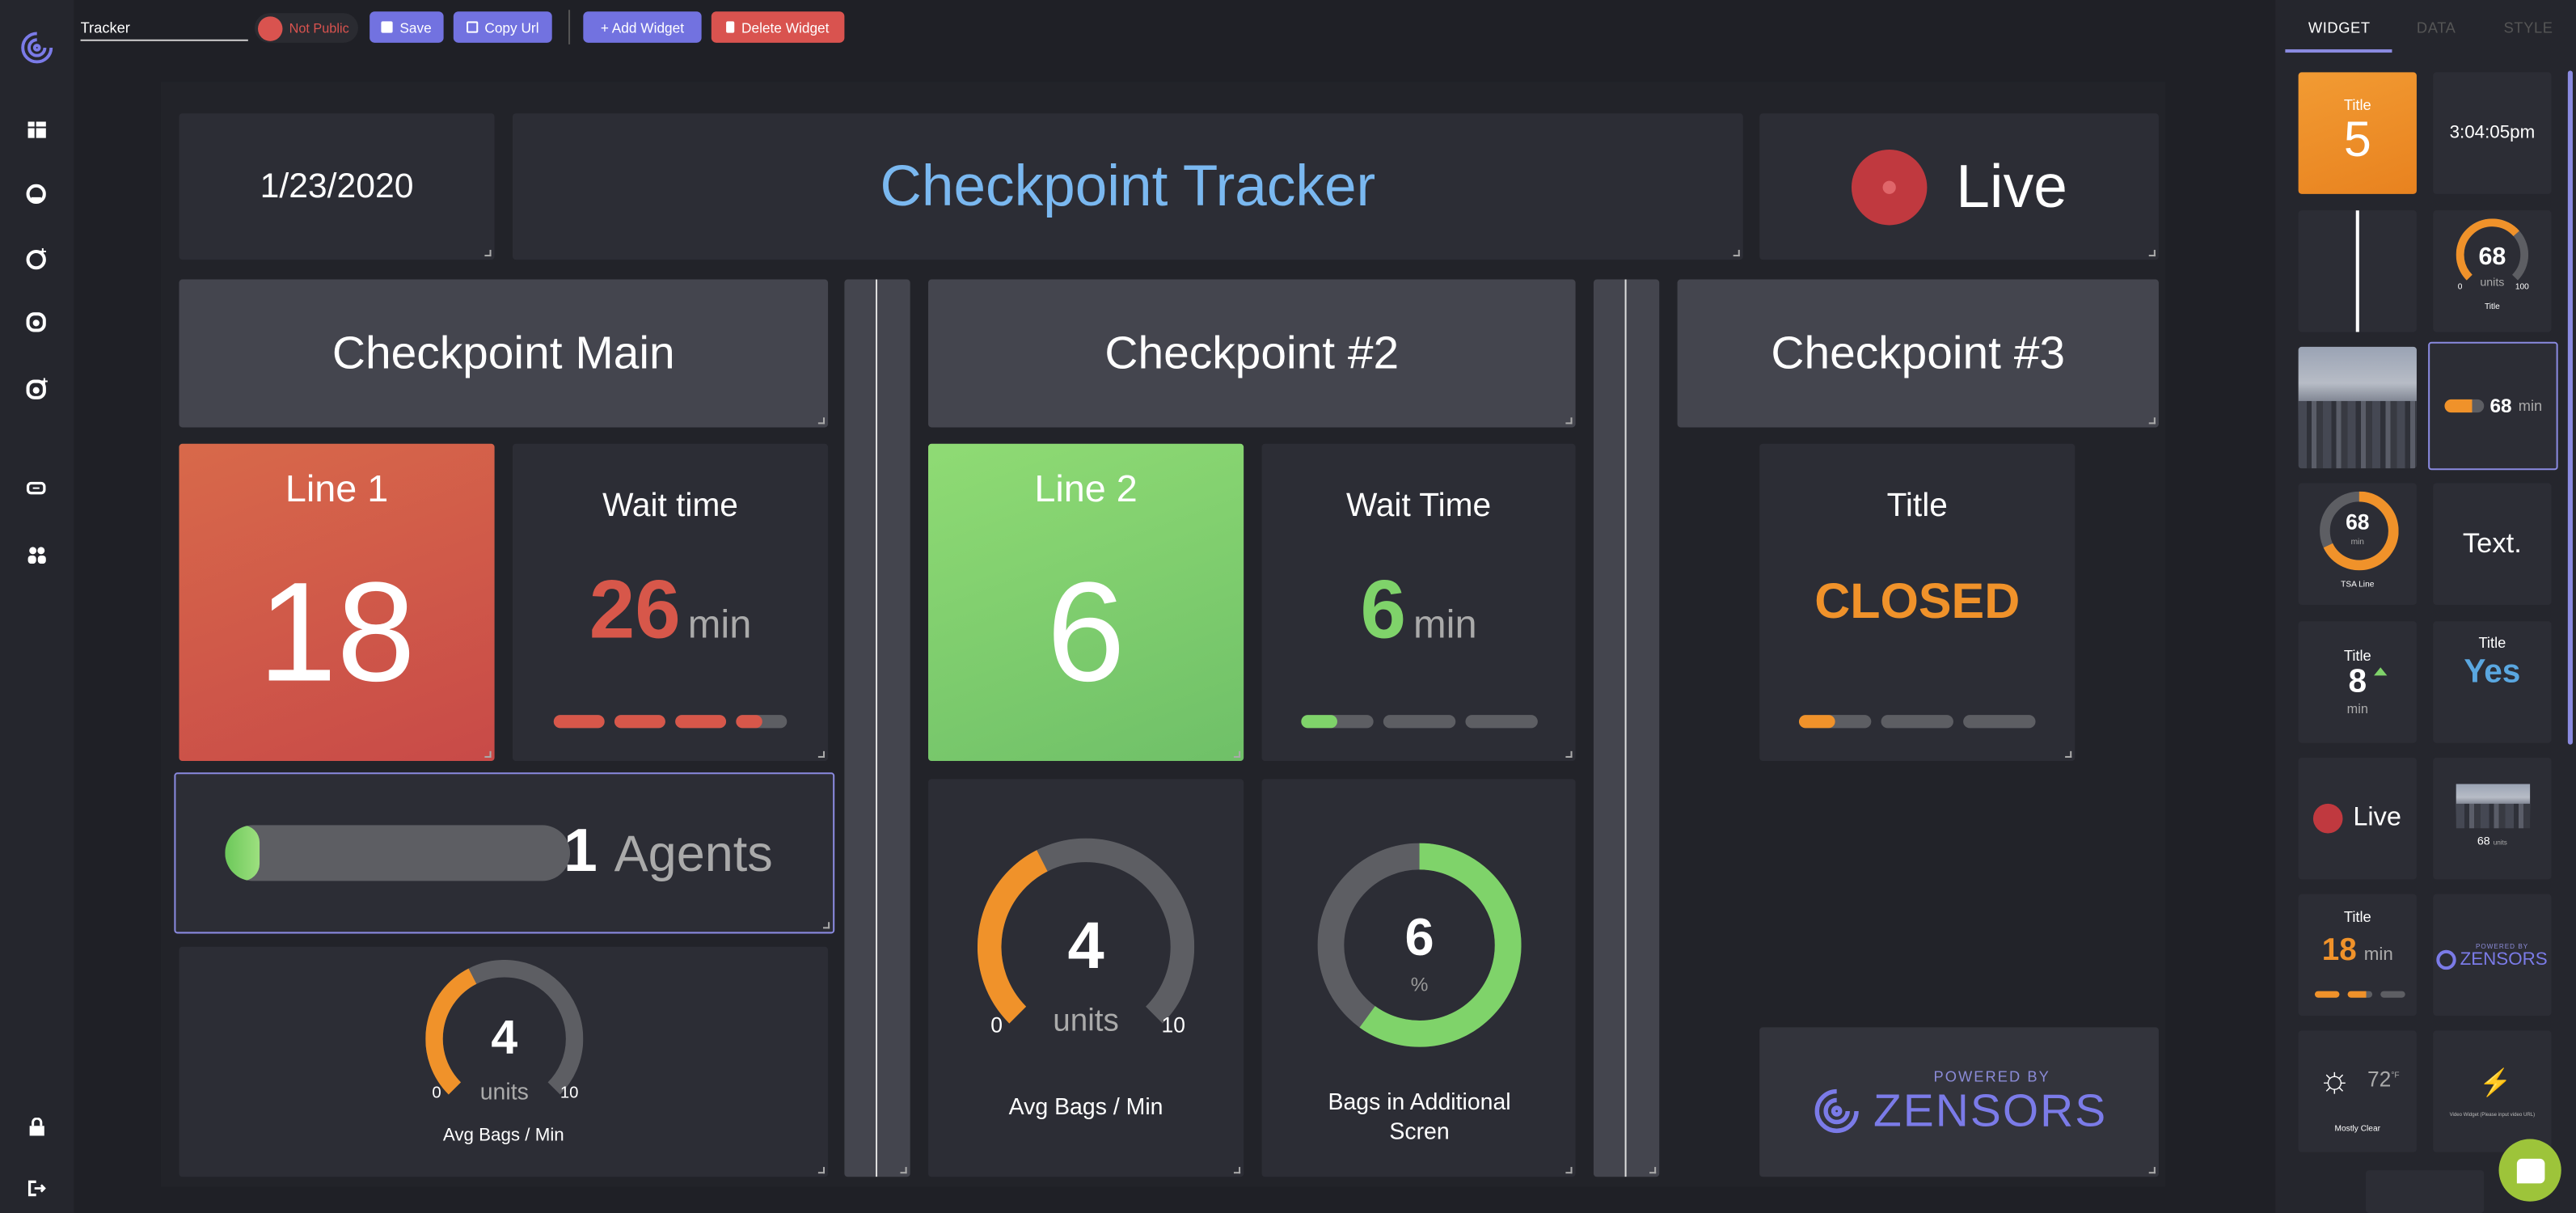  Describe the element at coordinates (670, 602) in the screenshot. I see `wait-time-widget: Wait time 26 min` at that location.